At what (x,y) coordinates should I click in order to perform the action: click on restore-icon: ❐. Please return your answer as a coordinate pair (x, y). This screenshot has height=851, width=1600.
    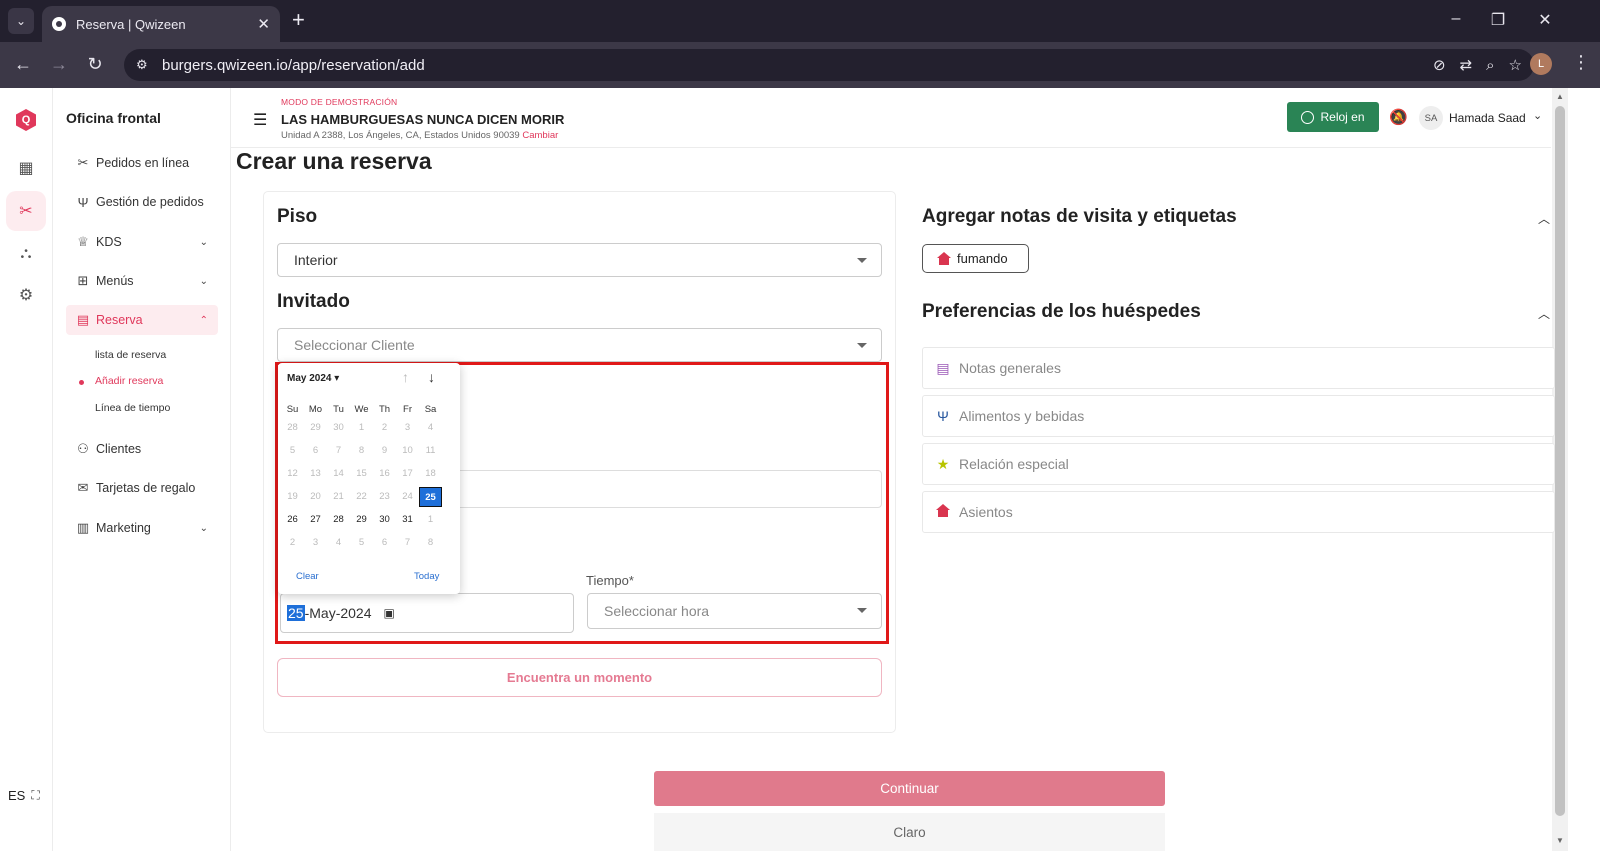
    Looking at the image, I should click on (1498, 20).